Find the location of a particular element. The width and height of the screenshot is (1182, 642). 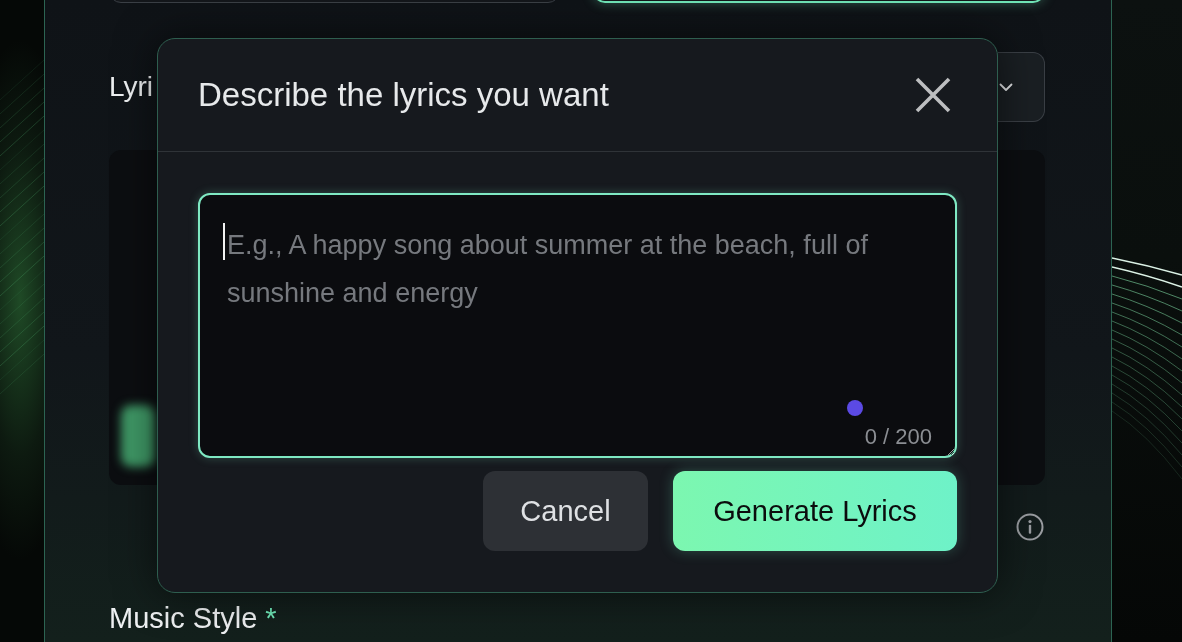

close-icon is located at coordinates (933, 95).